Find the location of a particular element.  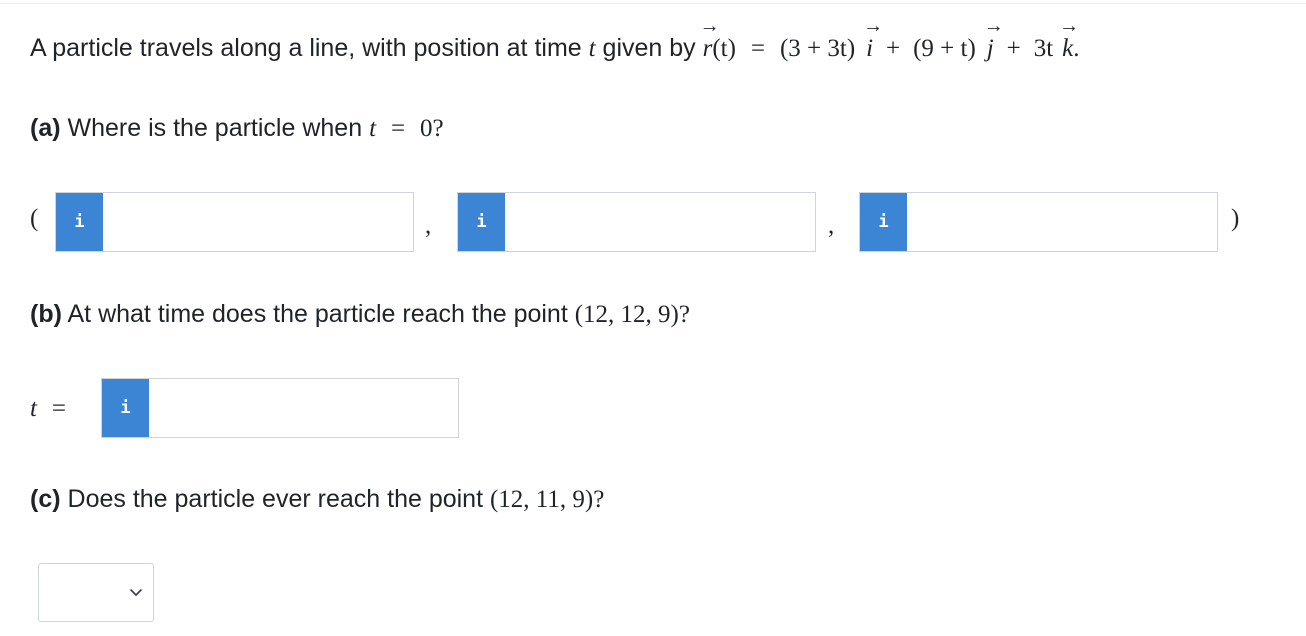

answer-group-time: i is located at coordinates (280, 408).